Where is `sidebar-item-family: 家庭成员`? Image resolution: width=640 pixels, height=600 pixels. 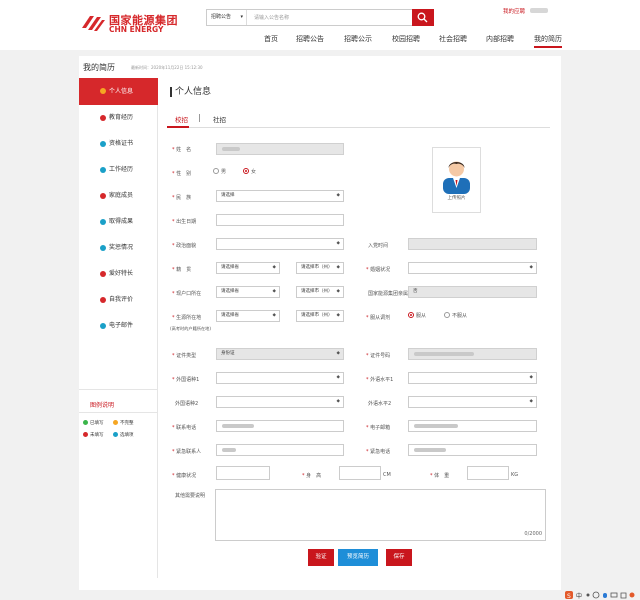
sidebar-item-family: 家庭成员 is located at coordinates (118, 196).